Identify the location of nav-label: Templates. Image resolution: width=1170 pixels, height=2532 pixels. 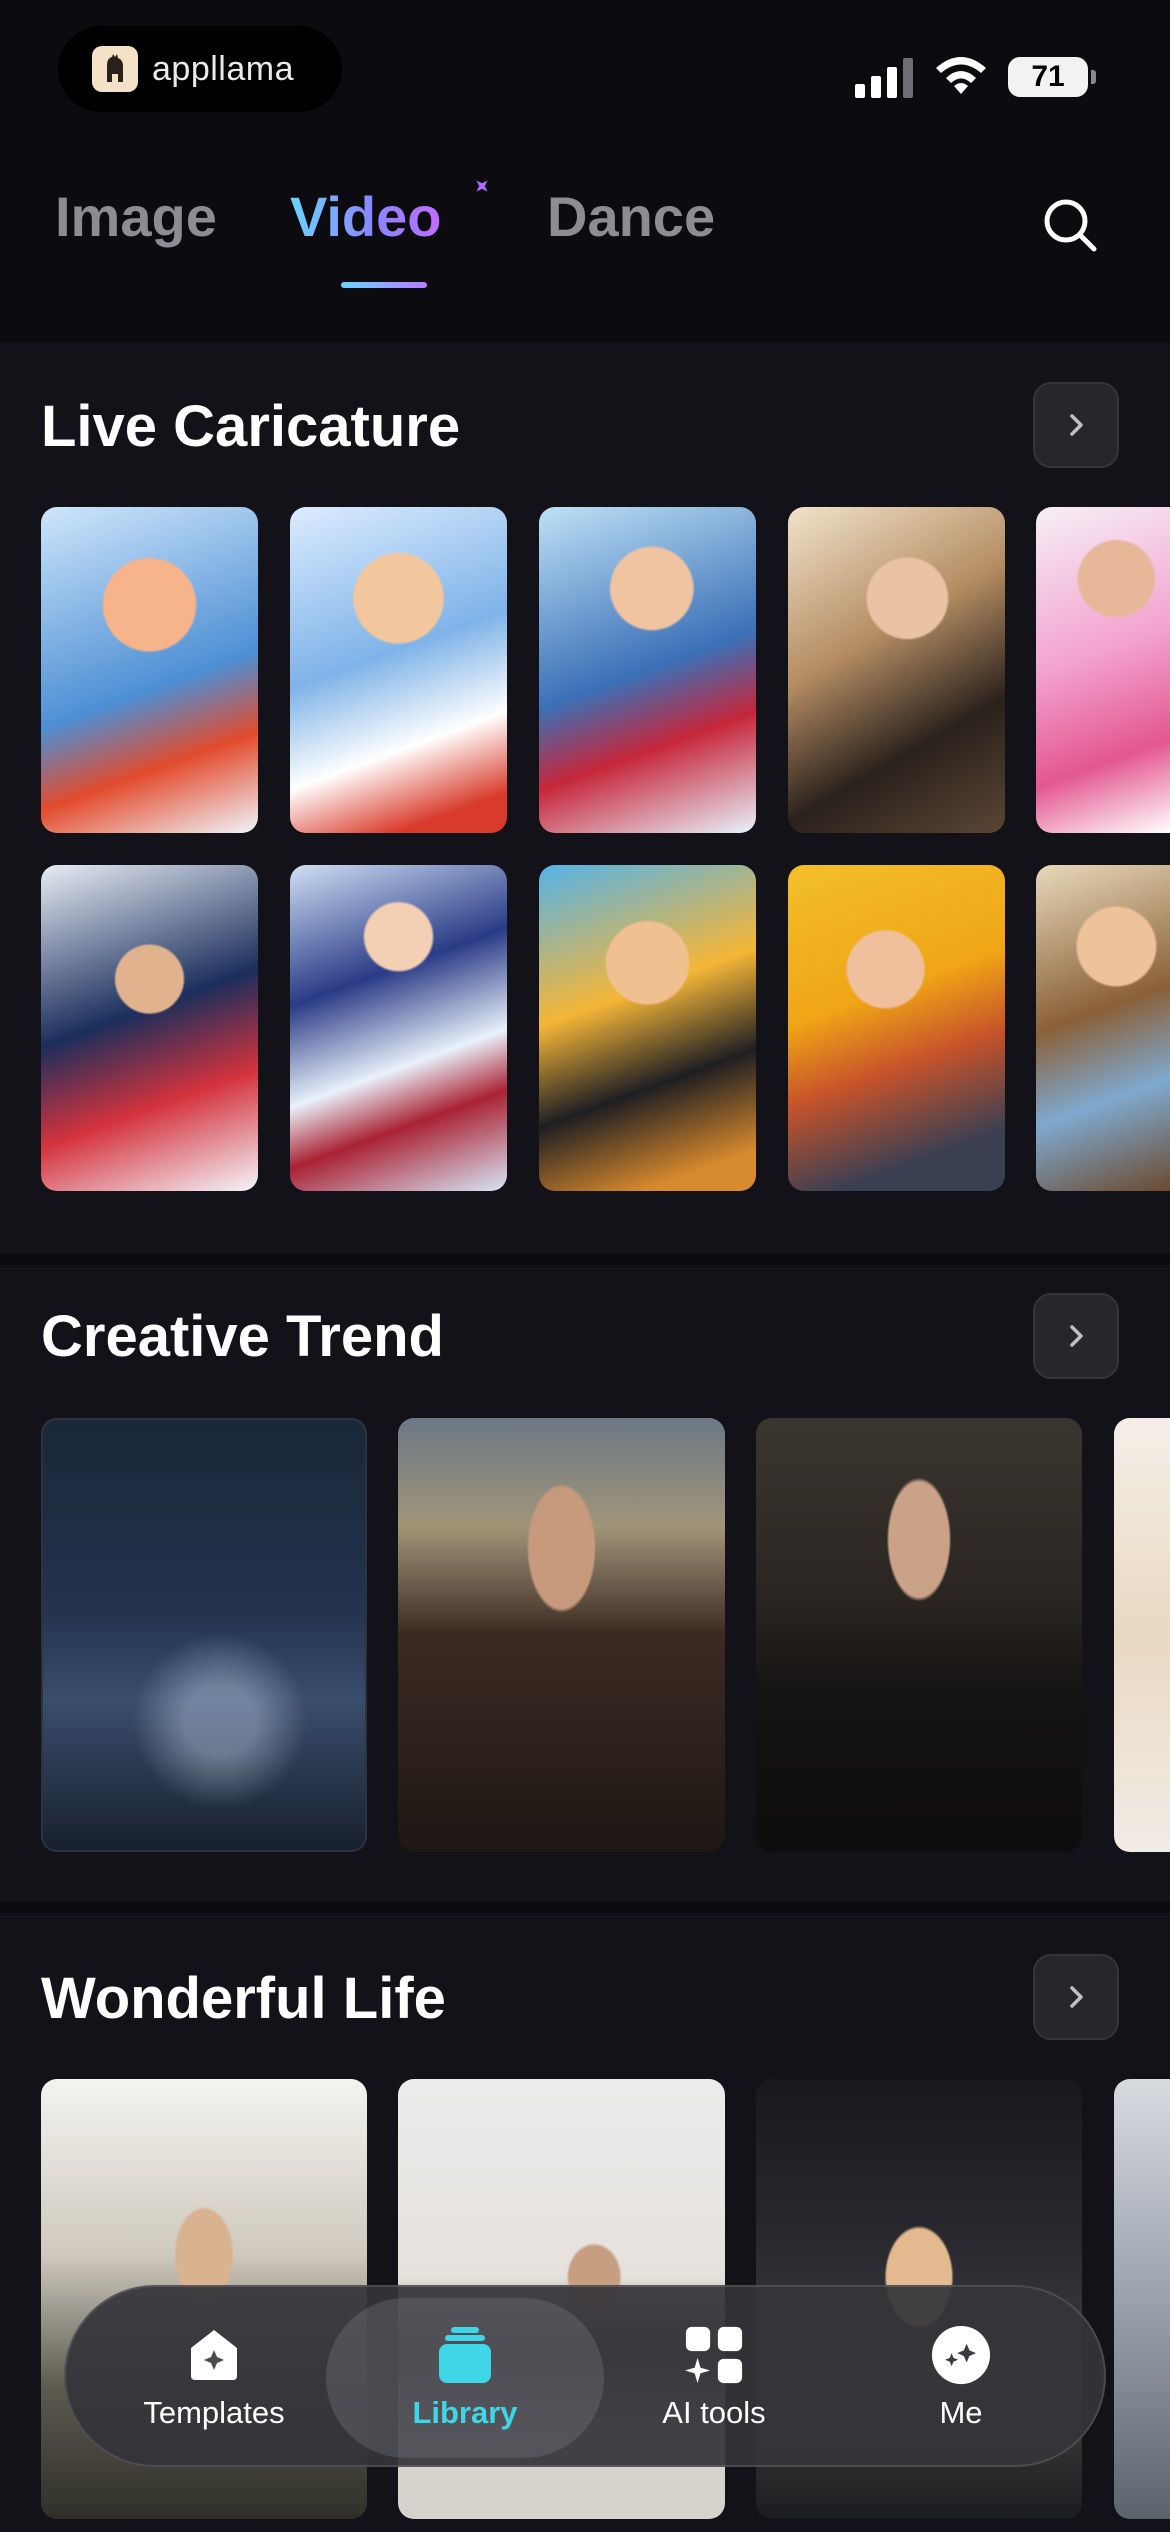
(214, 2412).